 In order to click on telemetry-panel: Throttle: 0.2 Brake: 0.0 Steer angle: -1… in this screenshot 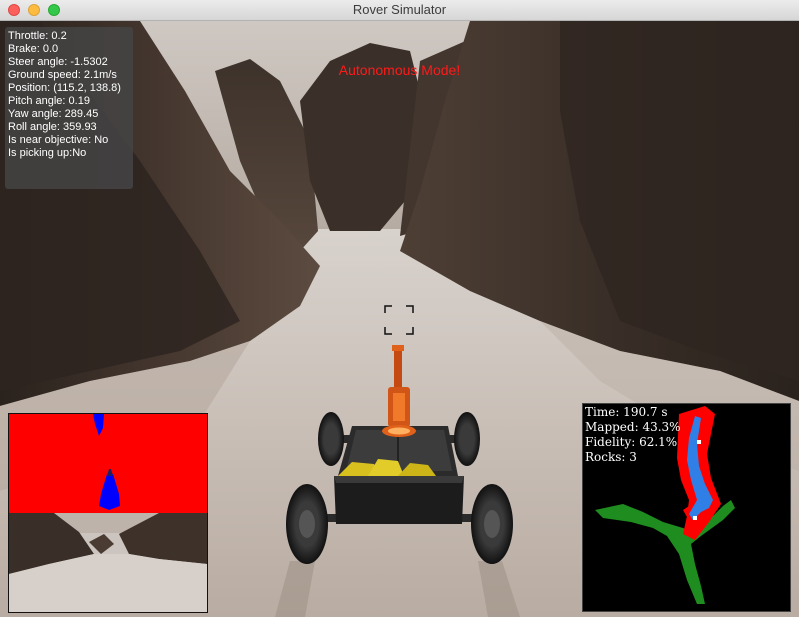, I will do `click(69, 108)`.